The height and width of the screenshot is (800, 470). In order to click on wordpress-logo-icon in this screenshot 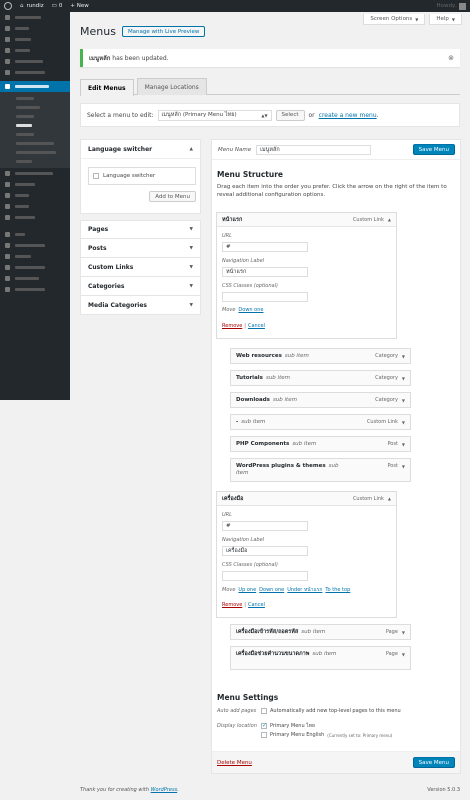, I will do `click(8, 6)`.